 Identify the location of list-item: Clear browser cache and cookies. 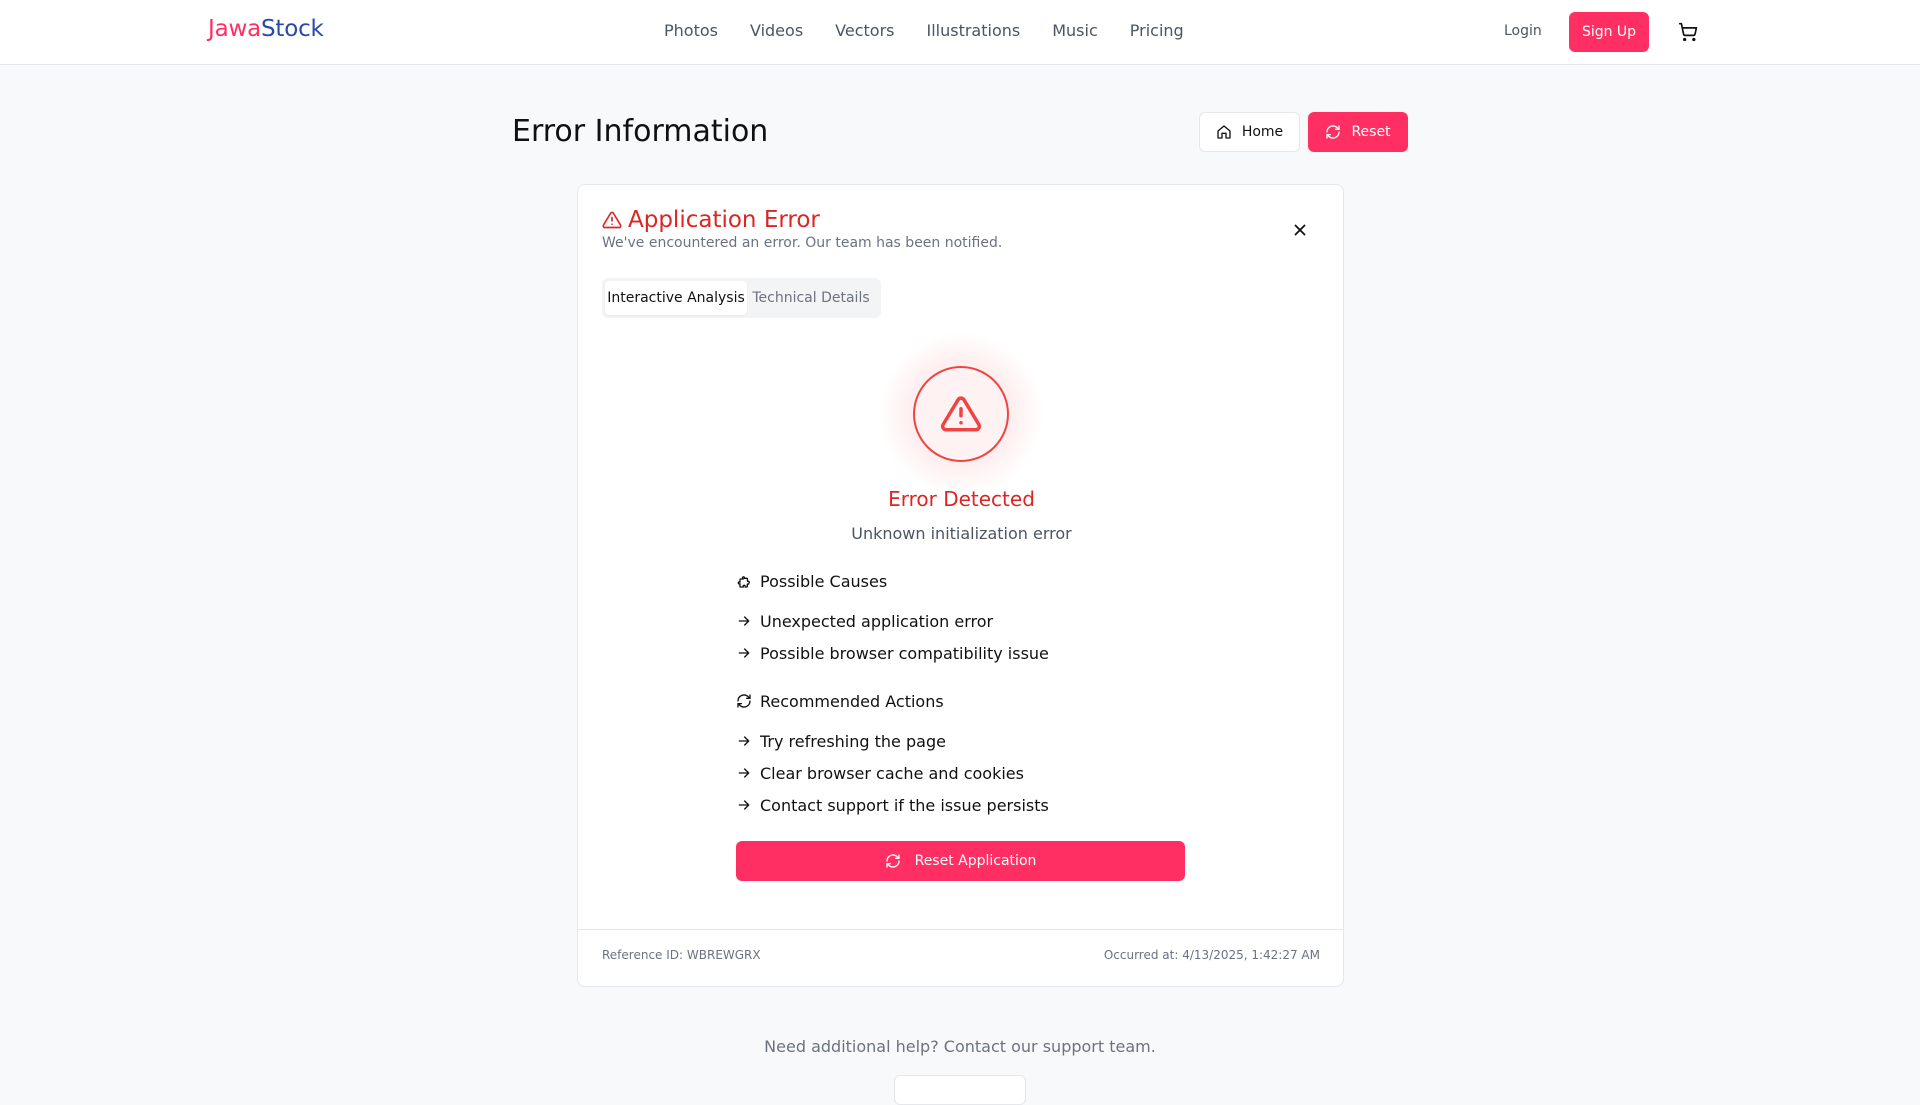
(892, 773).